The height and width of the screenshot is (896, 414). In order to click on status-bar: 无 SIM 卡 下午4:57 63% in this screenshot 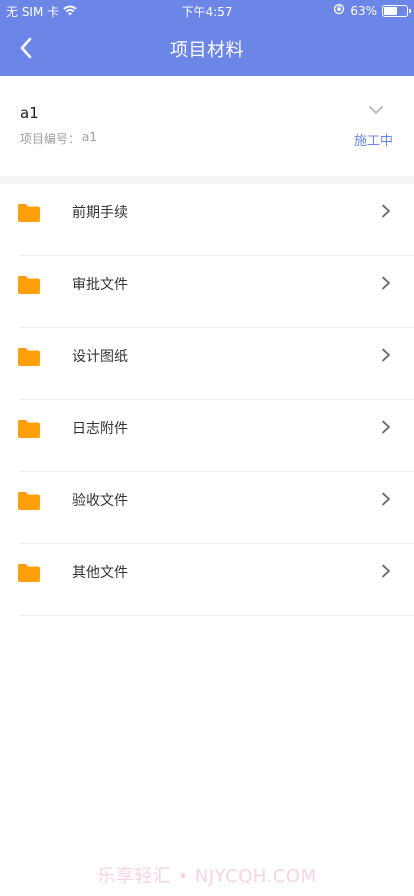, I will do `click(207, 11)`.